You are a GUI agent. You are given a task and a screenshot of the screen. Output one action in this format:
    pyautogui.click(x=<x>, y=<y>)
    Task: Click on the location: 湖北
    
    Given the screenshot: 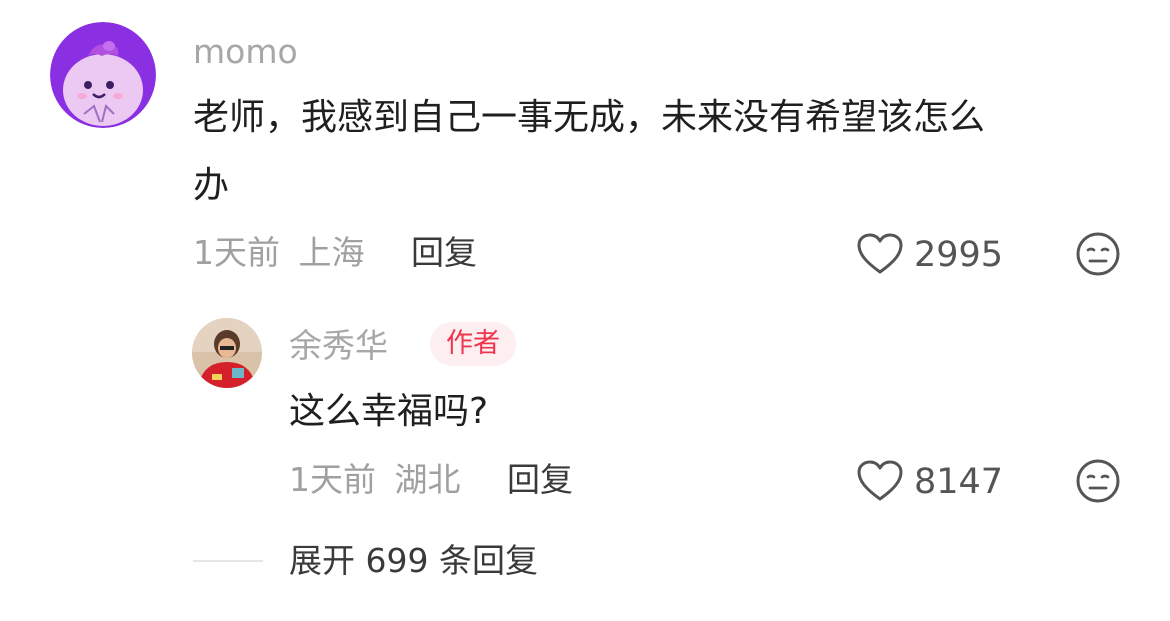 What is the action you would take?
    pyautogui.click(x=427, y=479)
    